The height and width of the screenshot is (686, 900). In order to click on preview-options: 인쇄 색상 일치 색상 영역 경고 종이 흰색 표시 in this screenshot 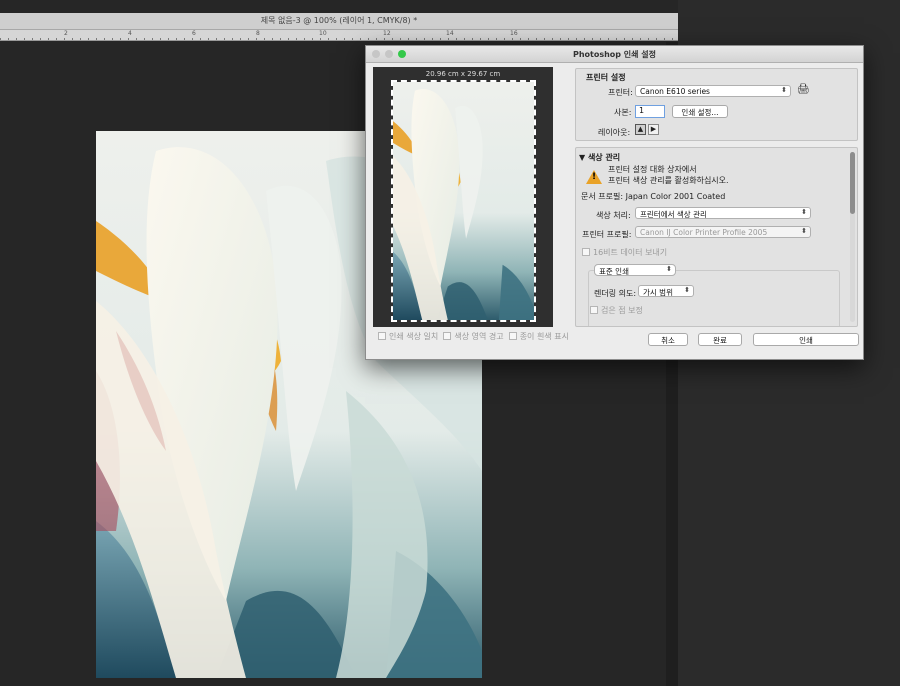, I will do `click(473, 336)`.